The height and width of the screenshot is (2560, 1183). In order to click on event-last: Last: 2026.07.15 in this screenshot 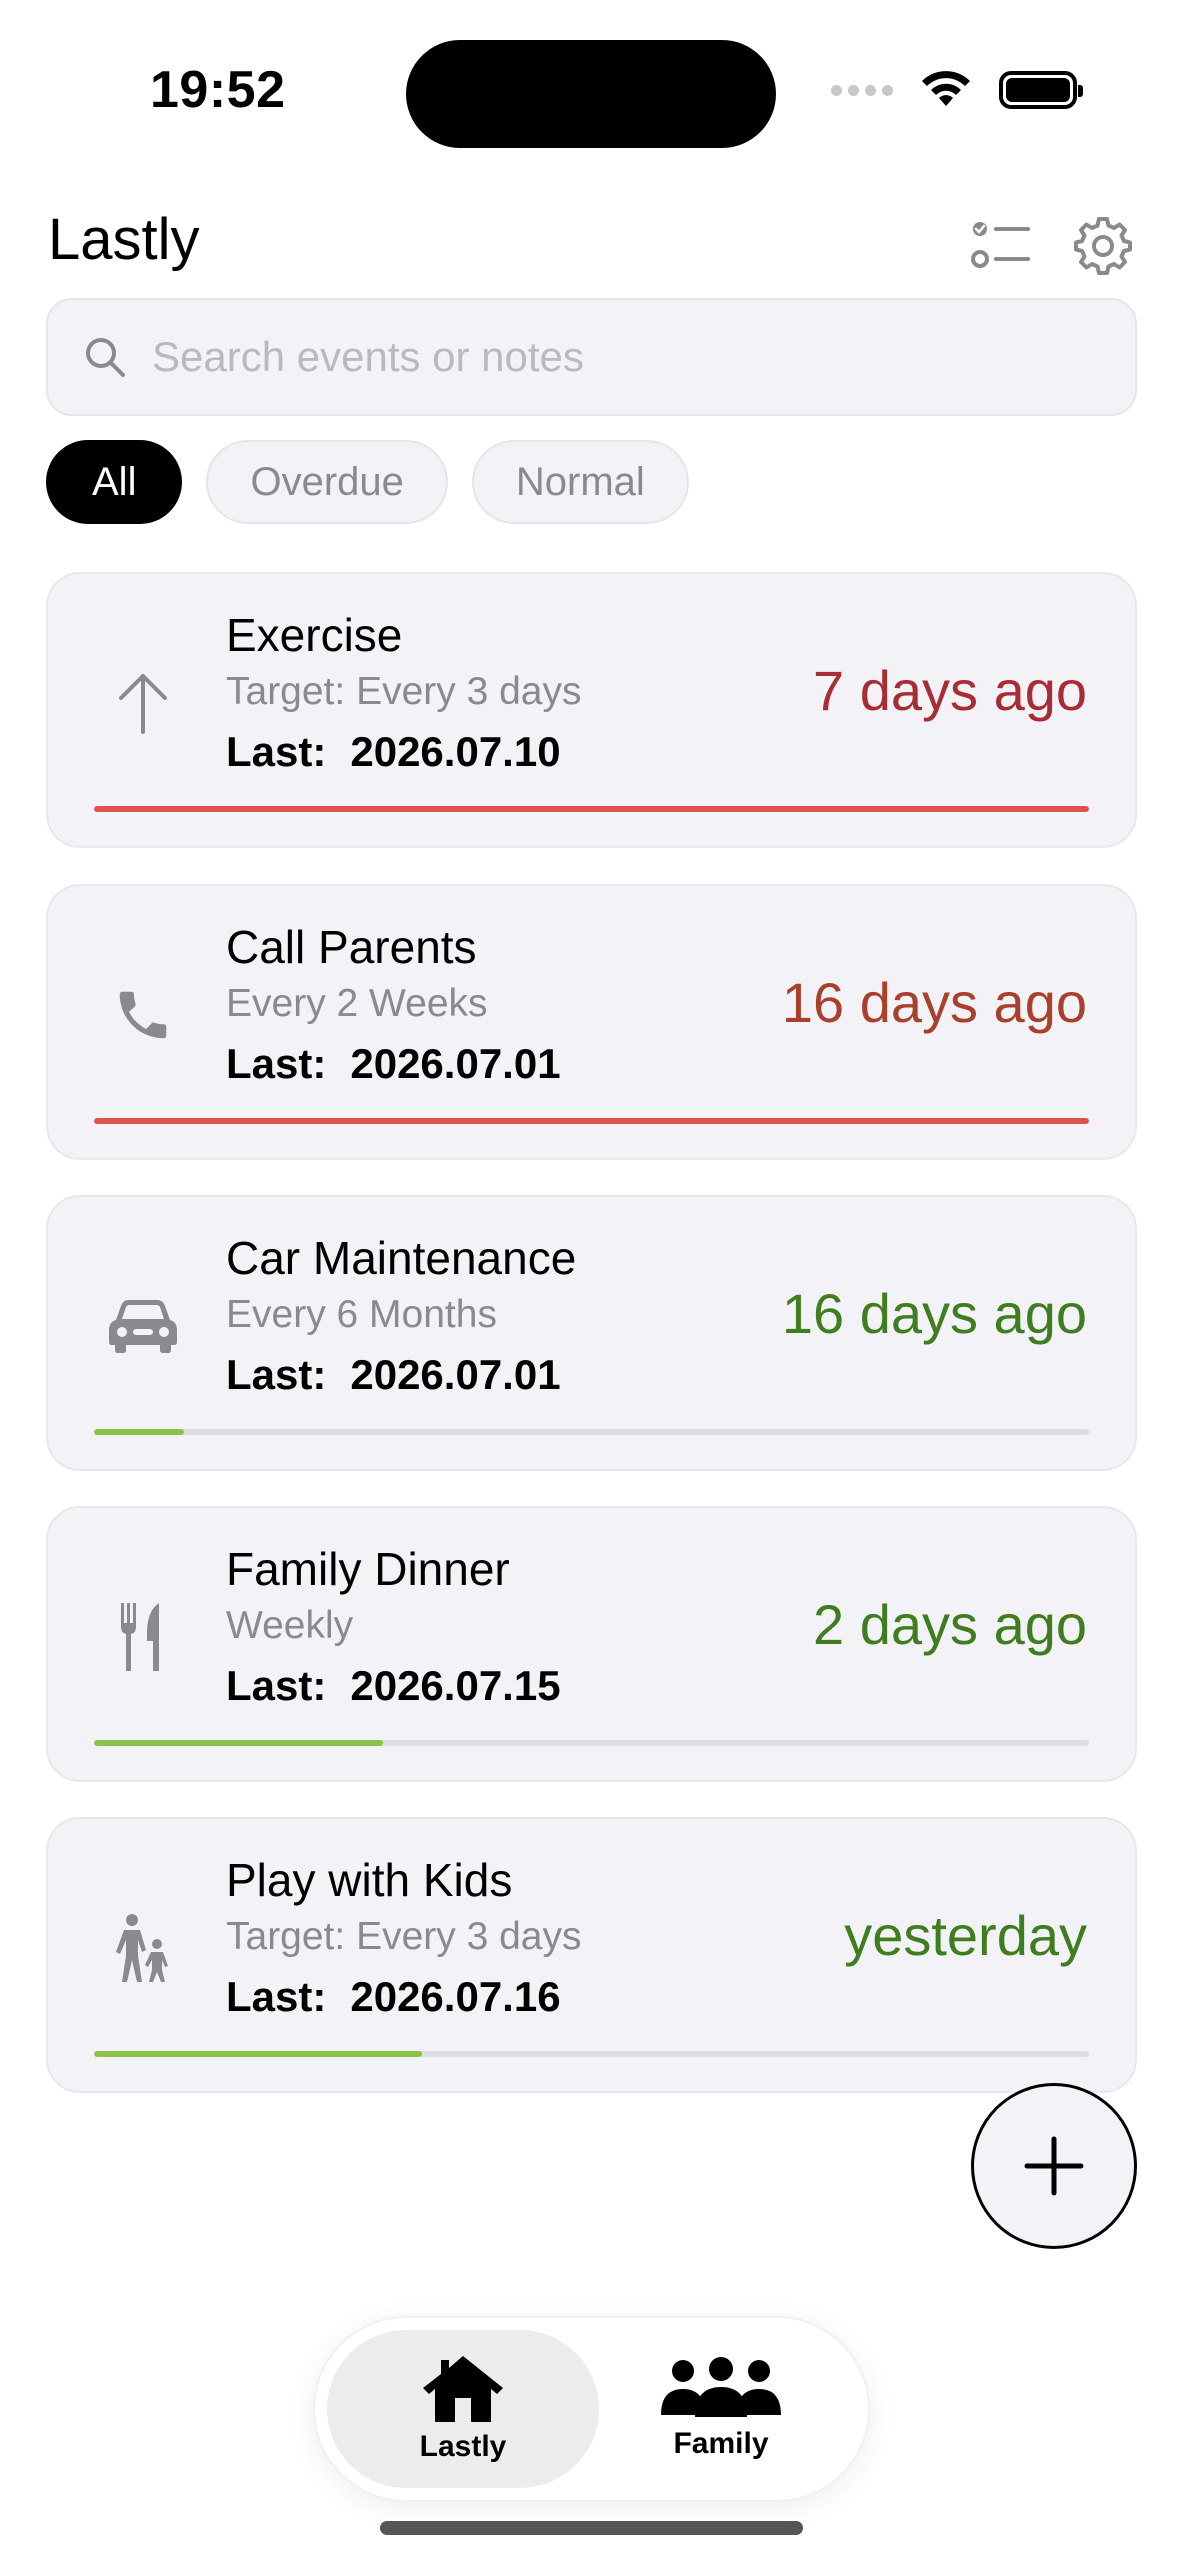, I will do `click(393, 1686)`.